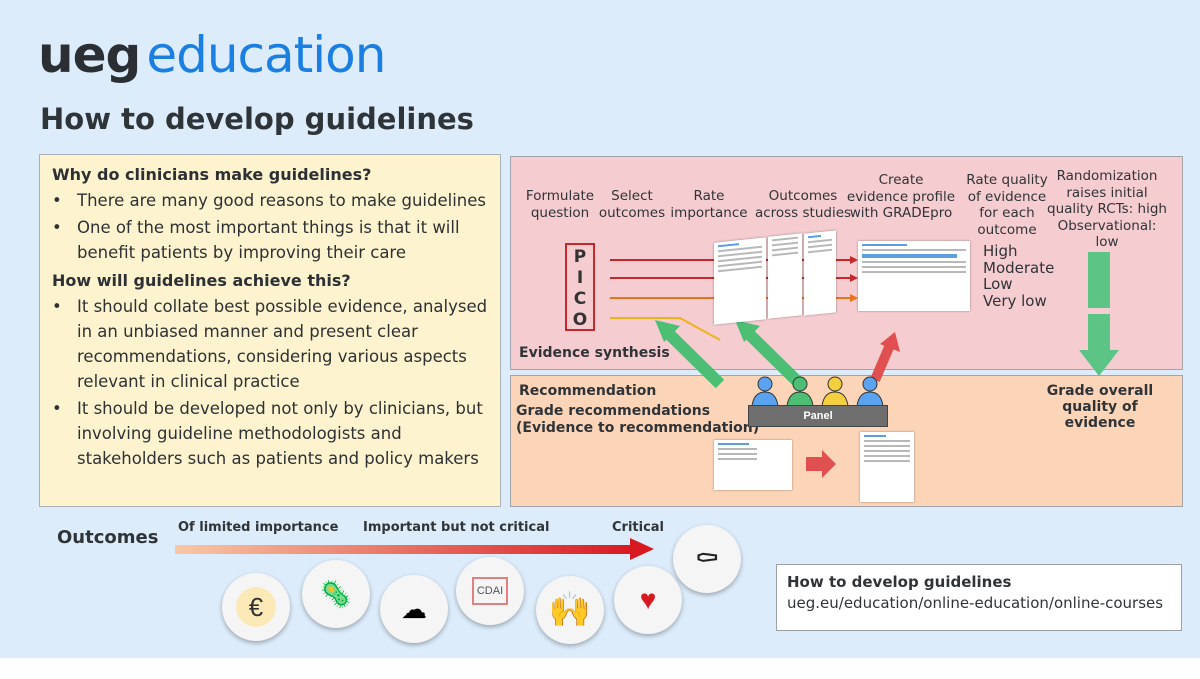  What do you see at coordinates (1000, 251) in the screenshot?
I see `grade-high: High` at bounding box center [1000, 251].